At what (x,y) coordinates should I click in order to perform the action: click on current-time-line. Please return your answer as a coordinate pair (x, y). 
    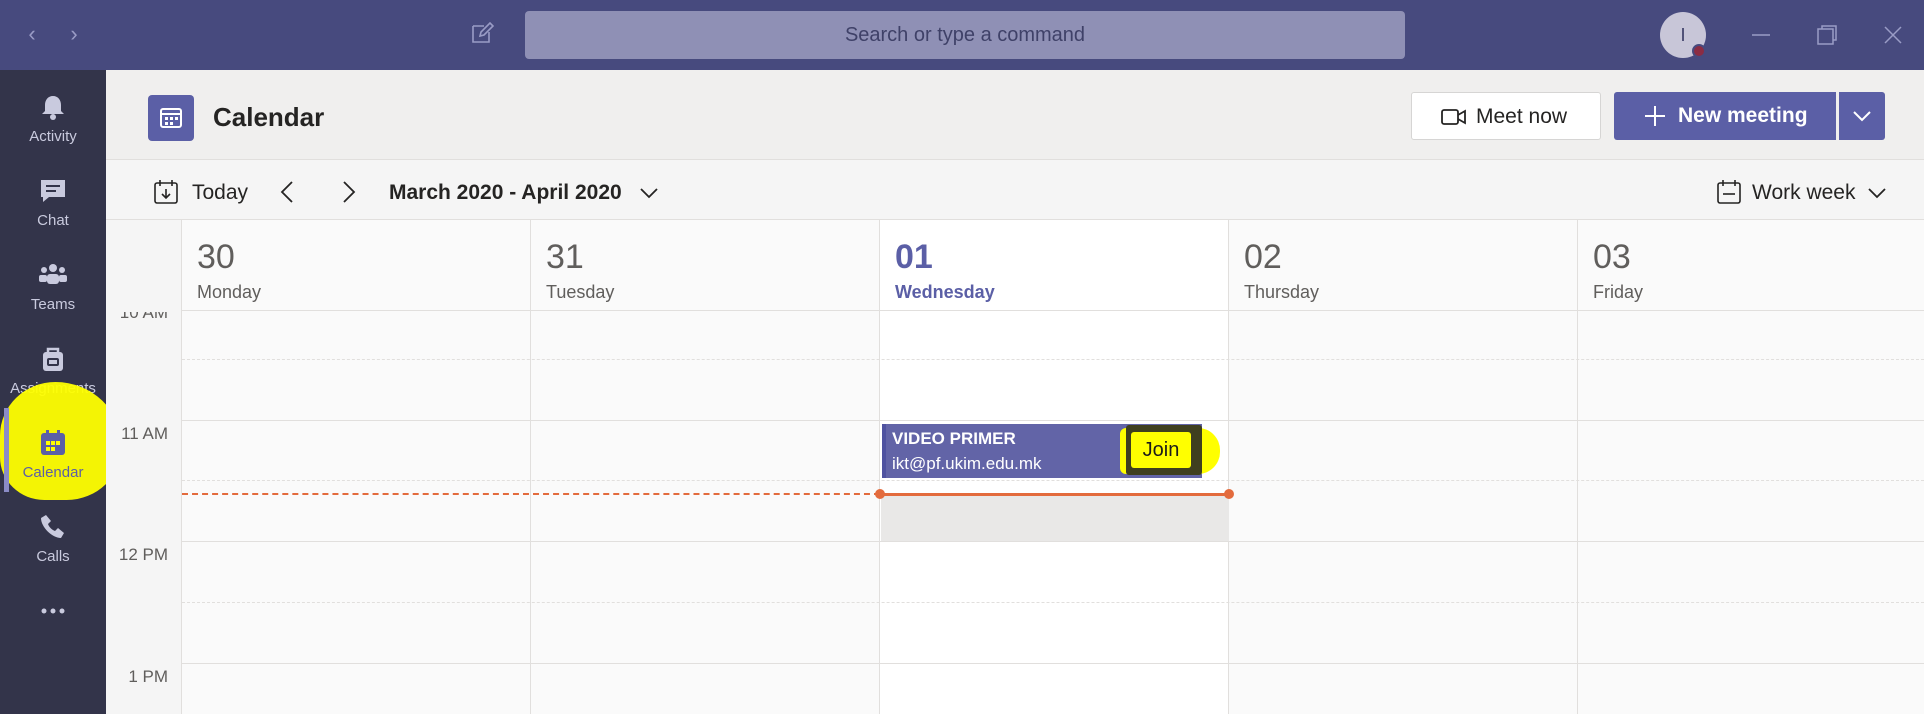
    Looking at the image, I should click on (531, 494).